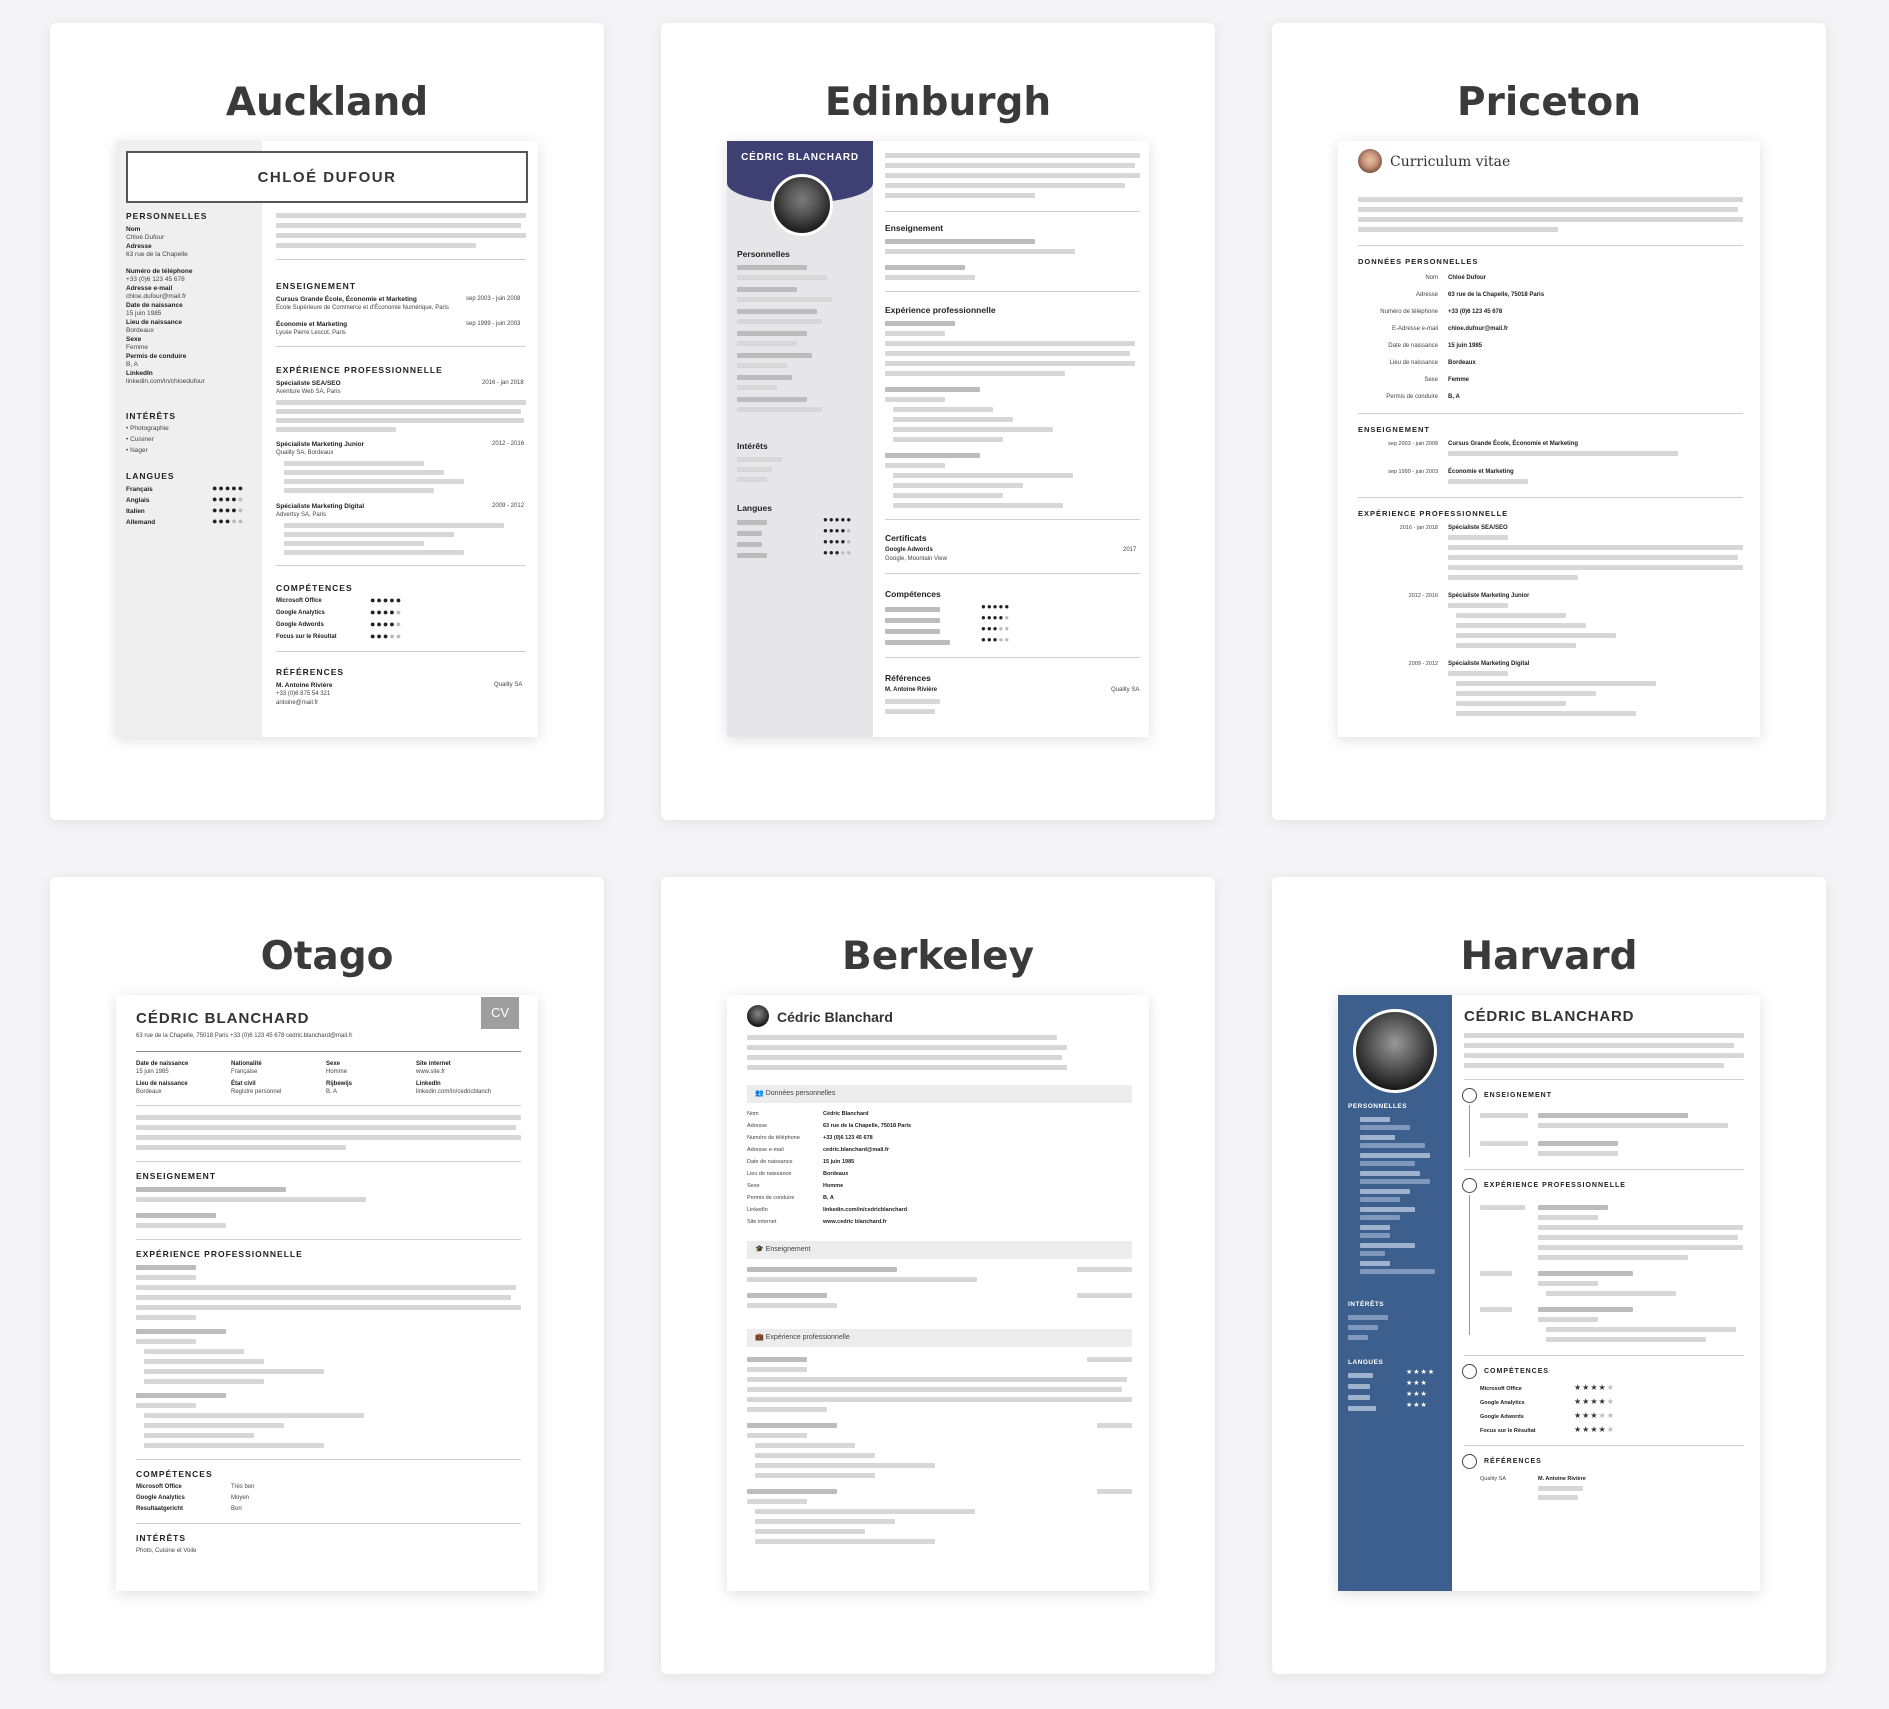 Image resolution: width=1889 pixels, height=1709 pixels. Describe the element at coordinates (303, 694) in the screenshot. I see `reference-phone: +33 (0)6 875 54 321` at that location.